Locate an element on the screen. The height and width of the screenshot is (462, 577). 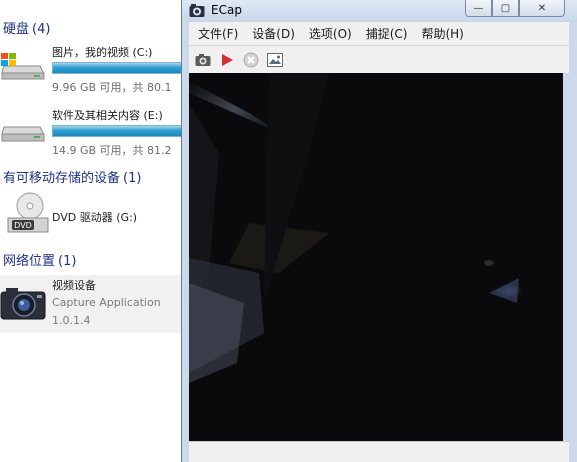
title-bar: ECap — ▢ ✕ is located at coordinates (379, 11).